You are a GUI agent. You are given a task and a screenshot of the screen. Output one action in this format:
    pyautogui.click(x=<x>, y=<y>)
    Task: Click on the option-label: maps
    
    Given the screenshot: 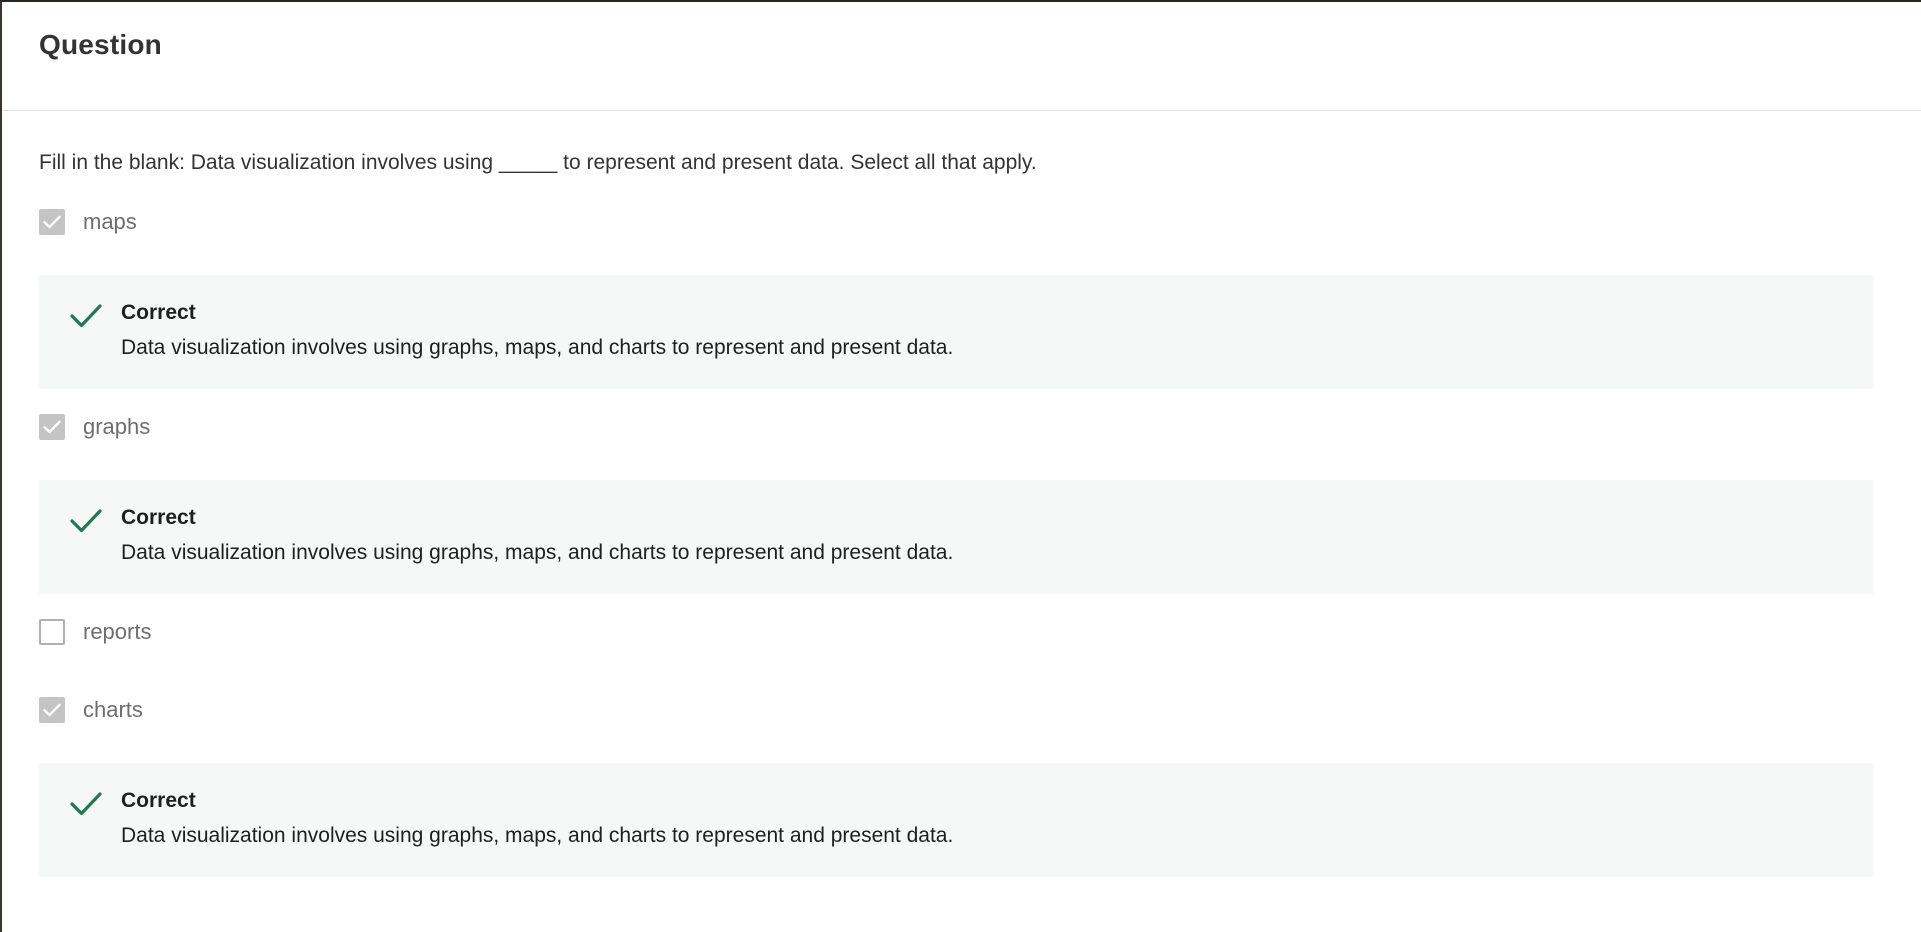 What is the action you would take?
    pyautogui.click(x=110, y=221)
    